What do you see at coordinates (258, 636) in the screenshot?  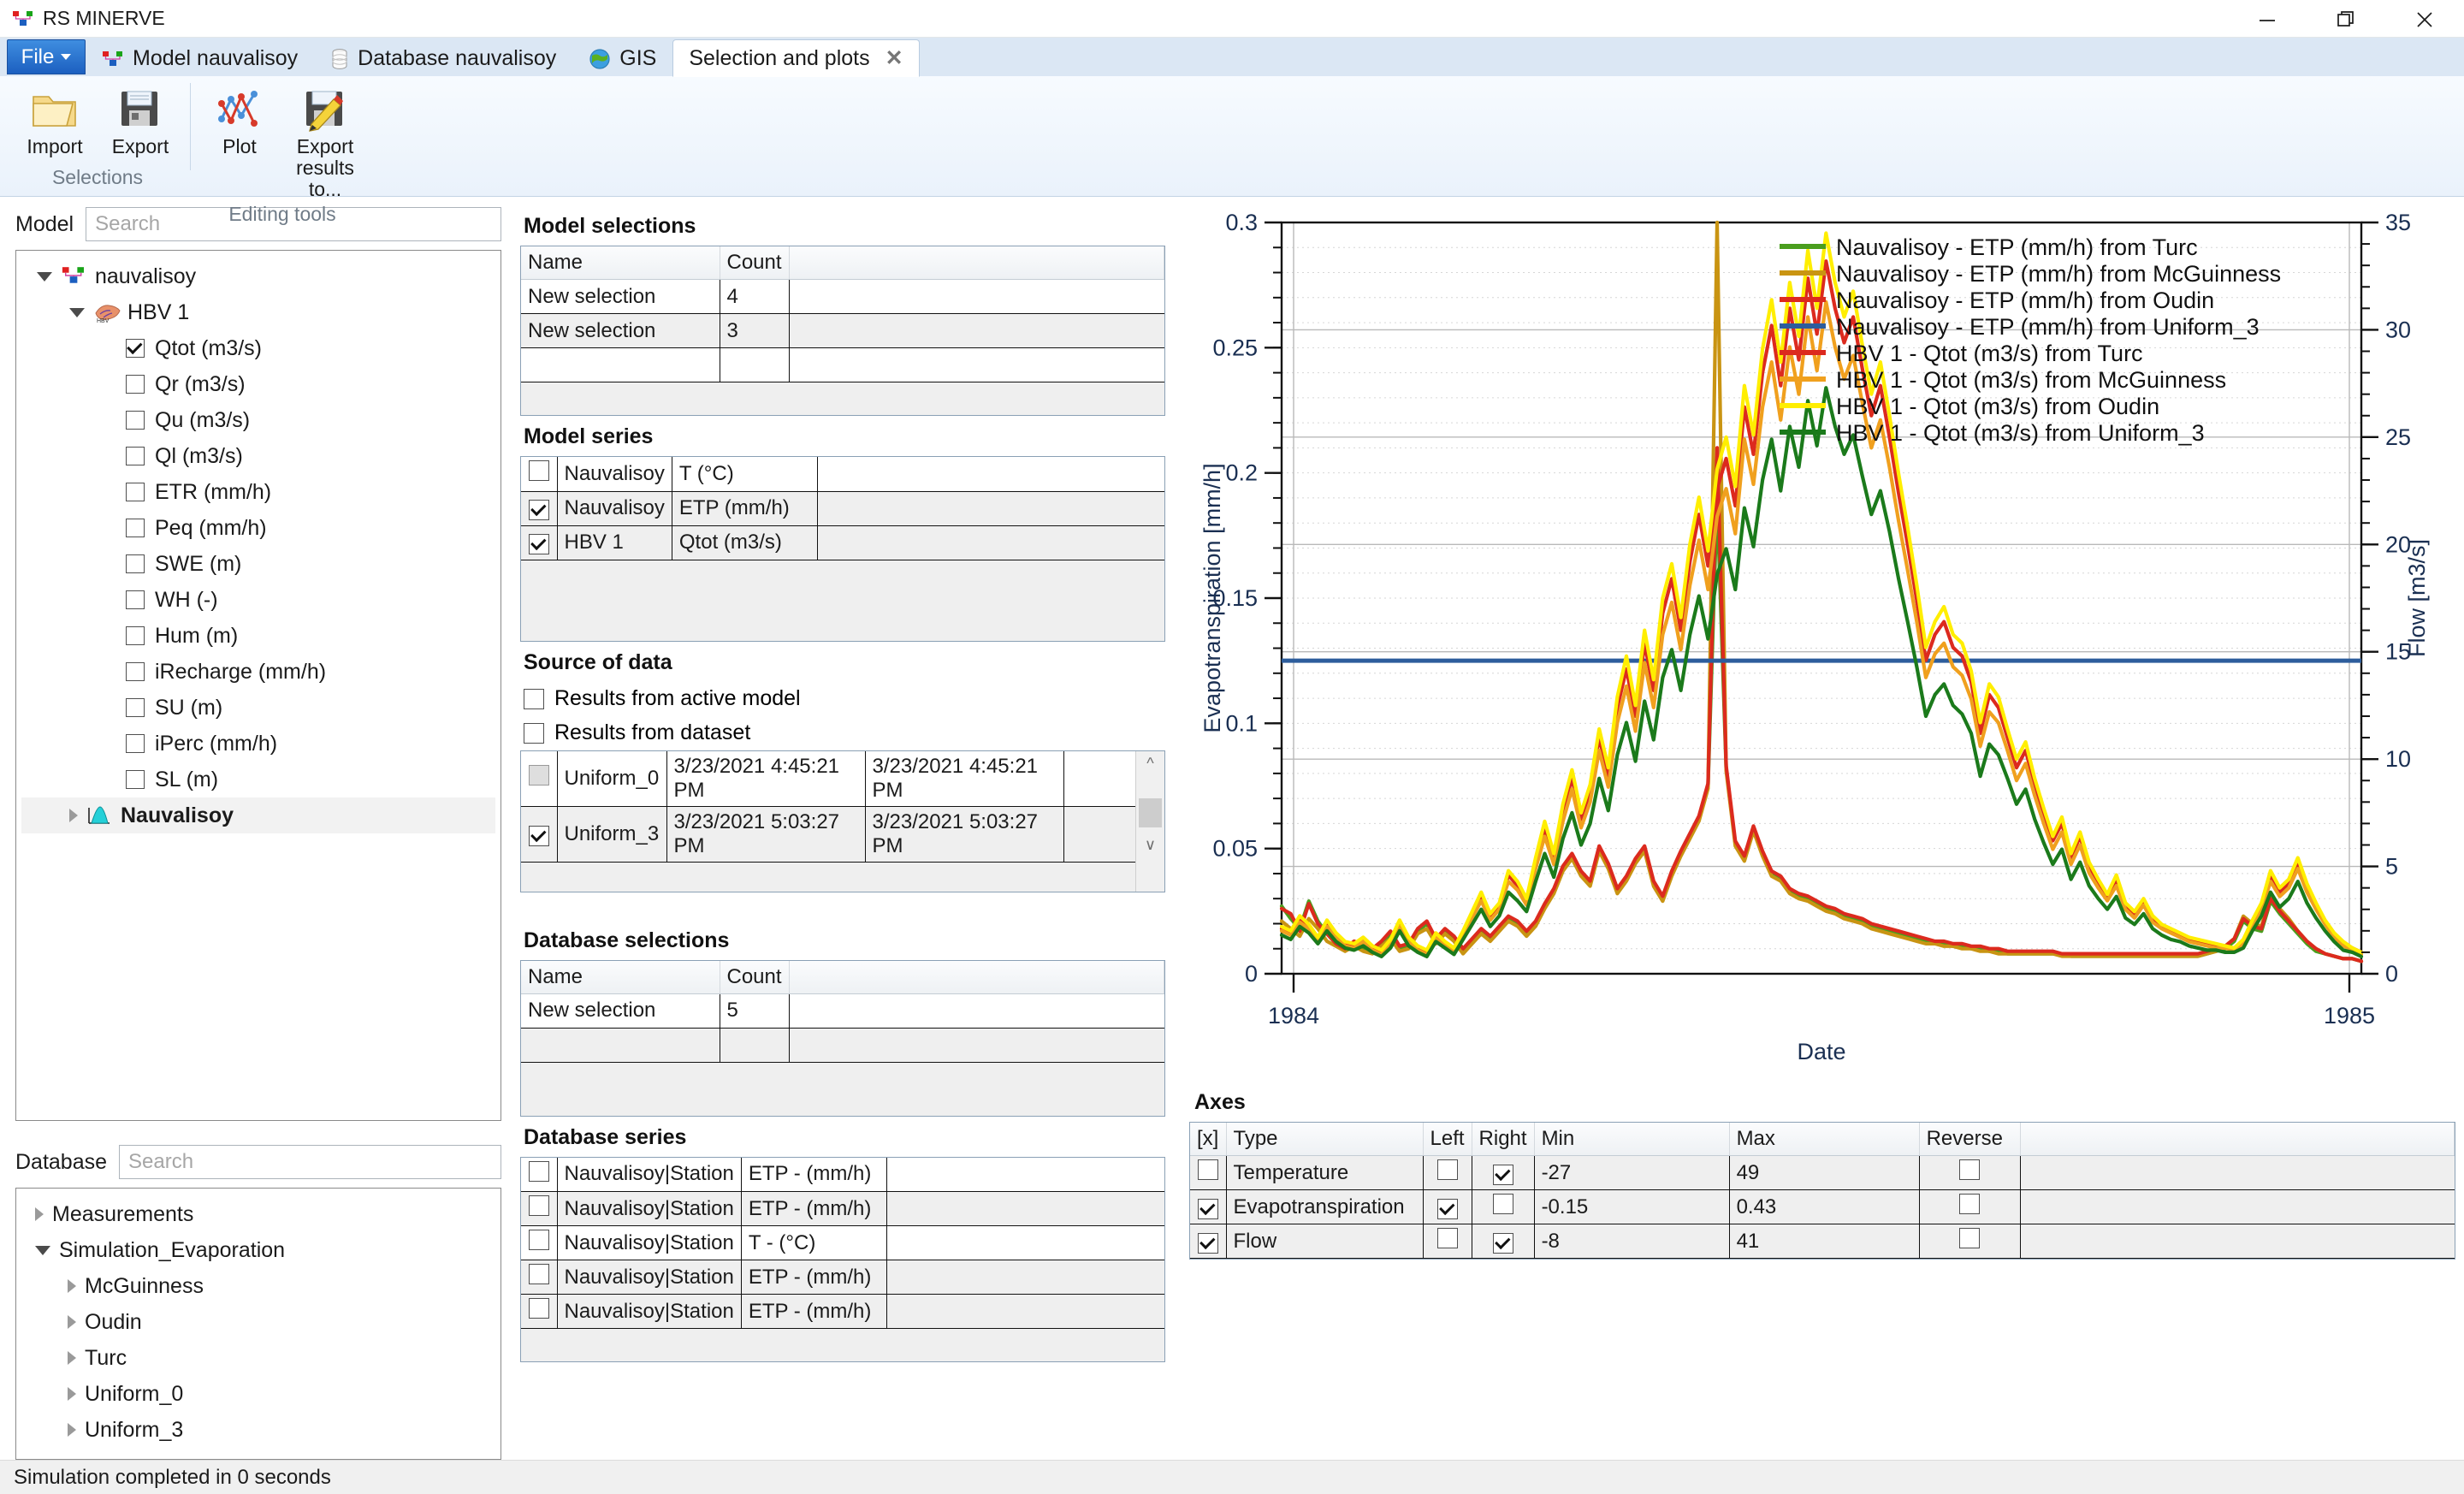 I see `tree-item-hum-m: Hum (m)` at bounding box center [258, 636].